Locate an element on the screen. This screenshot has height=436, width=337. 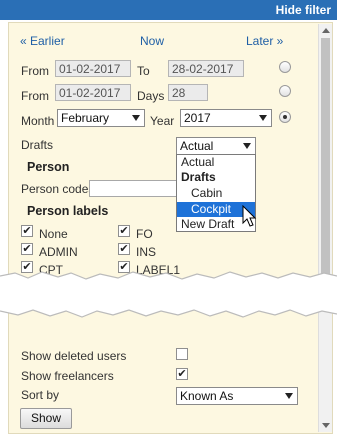
drafts-option-cabin: Cabin is located at coordinates (216, 193).